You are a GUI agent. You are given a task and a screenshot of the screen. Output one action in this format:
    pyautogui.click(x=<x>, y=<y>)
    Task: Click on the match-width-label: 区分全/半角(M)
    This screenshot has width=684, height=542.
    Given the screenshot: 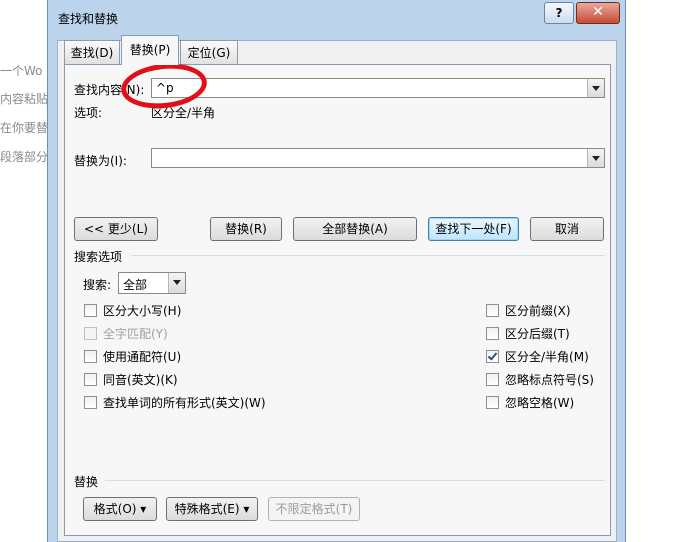 What is the action you would take?
    pyautogui.click(x=547, y=357)
    